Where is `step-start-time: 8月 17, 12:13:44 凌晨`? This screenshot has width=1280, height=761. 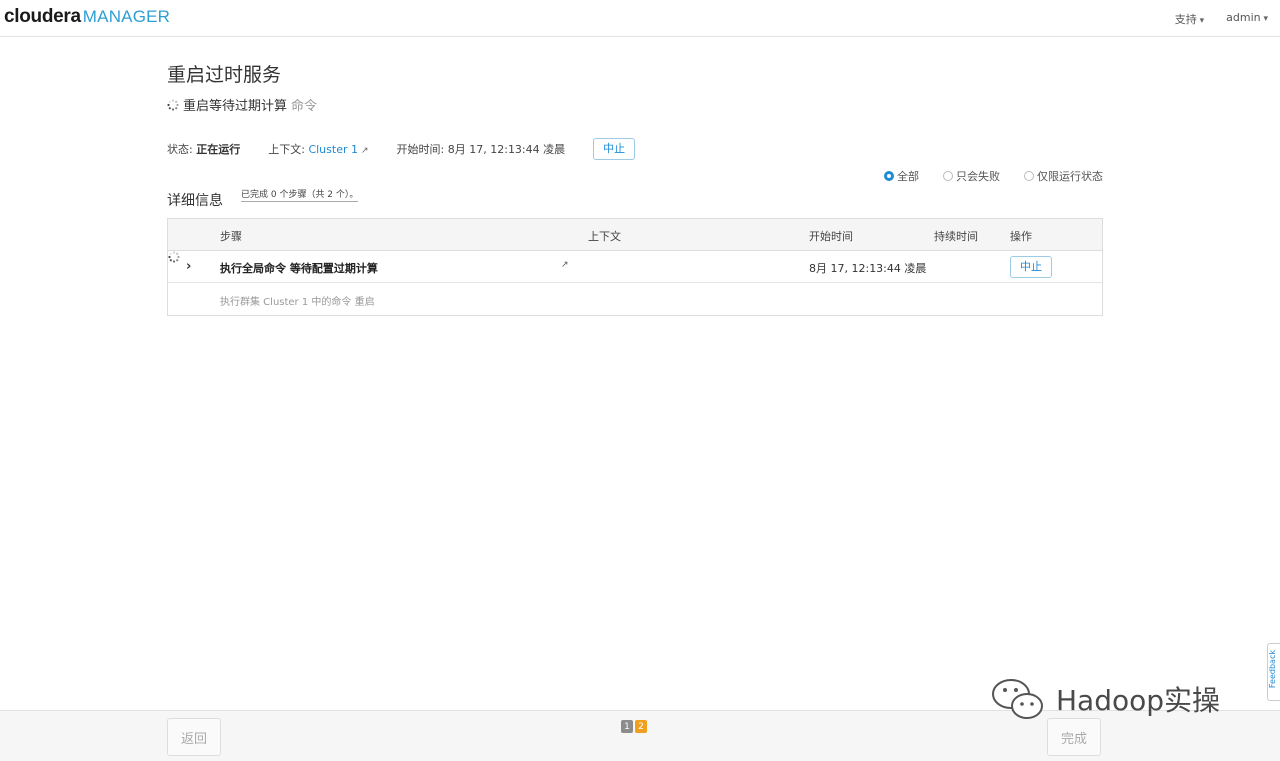 step-start-time: 8月 17, 12:13:44 凌晨 is located at coordinates (868, 268).